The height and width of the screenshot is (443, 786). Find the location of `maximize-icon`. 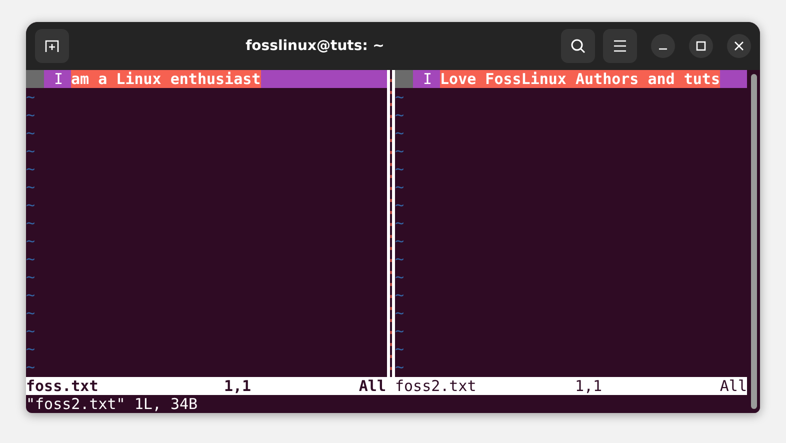

maximize-icon is located at coordinates (701, 46).